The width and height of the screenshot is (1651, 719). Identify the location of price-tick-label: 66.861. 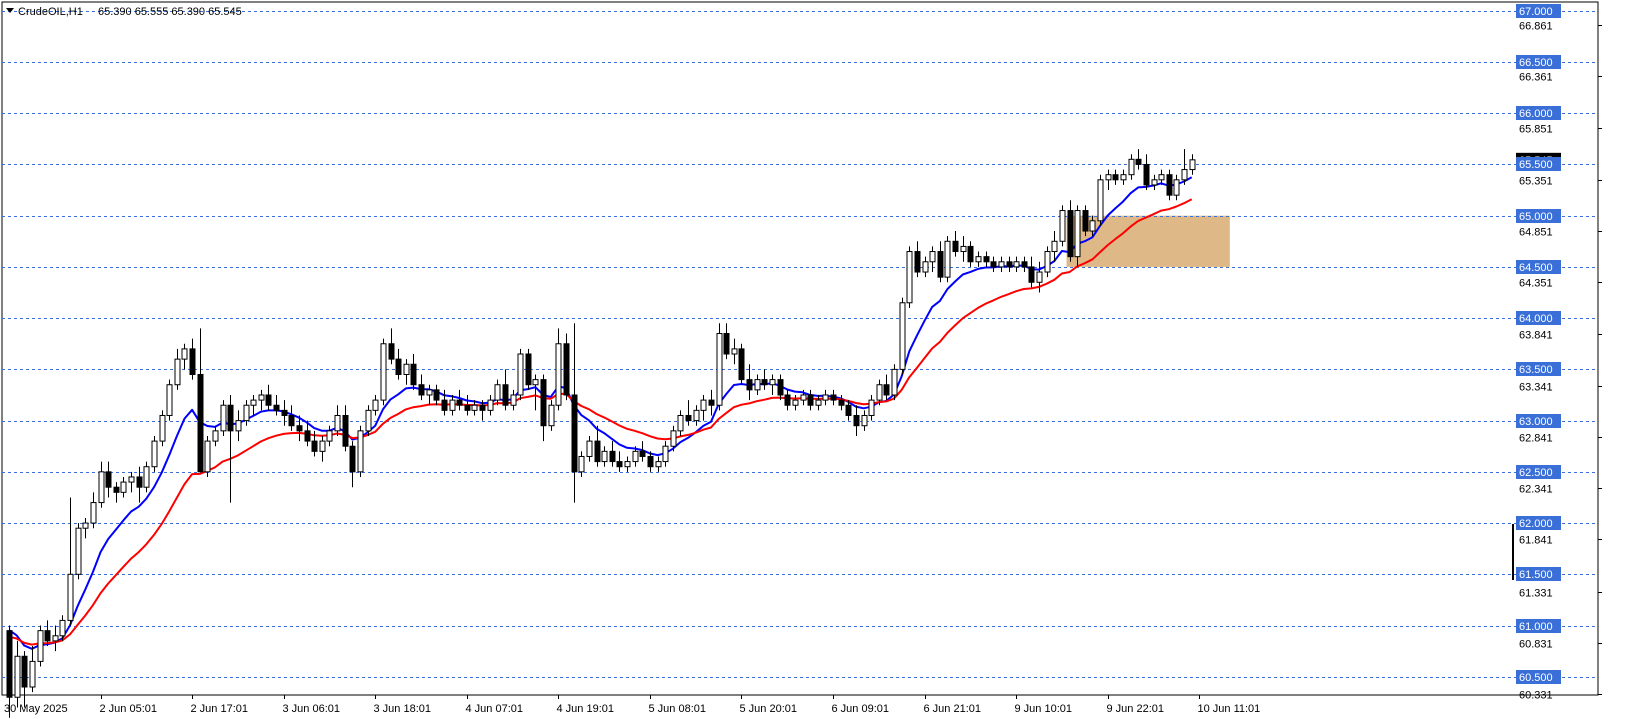
(1536, 27).